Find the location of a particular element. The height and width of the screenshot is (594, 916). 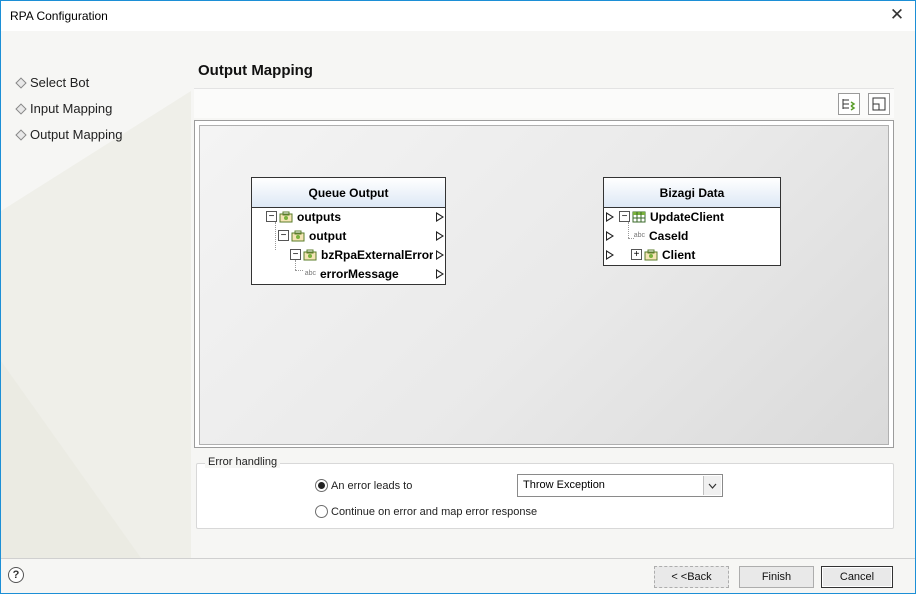

tree-node: abc errorMessage is located at coordinates (350, 273).